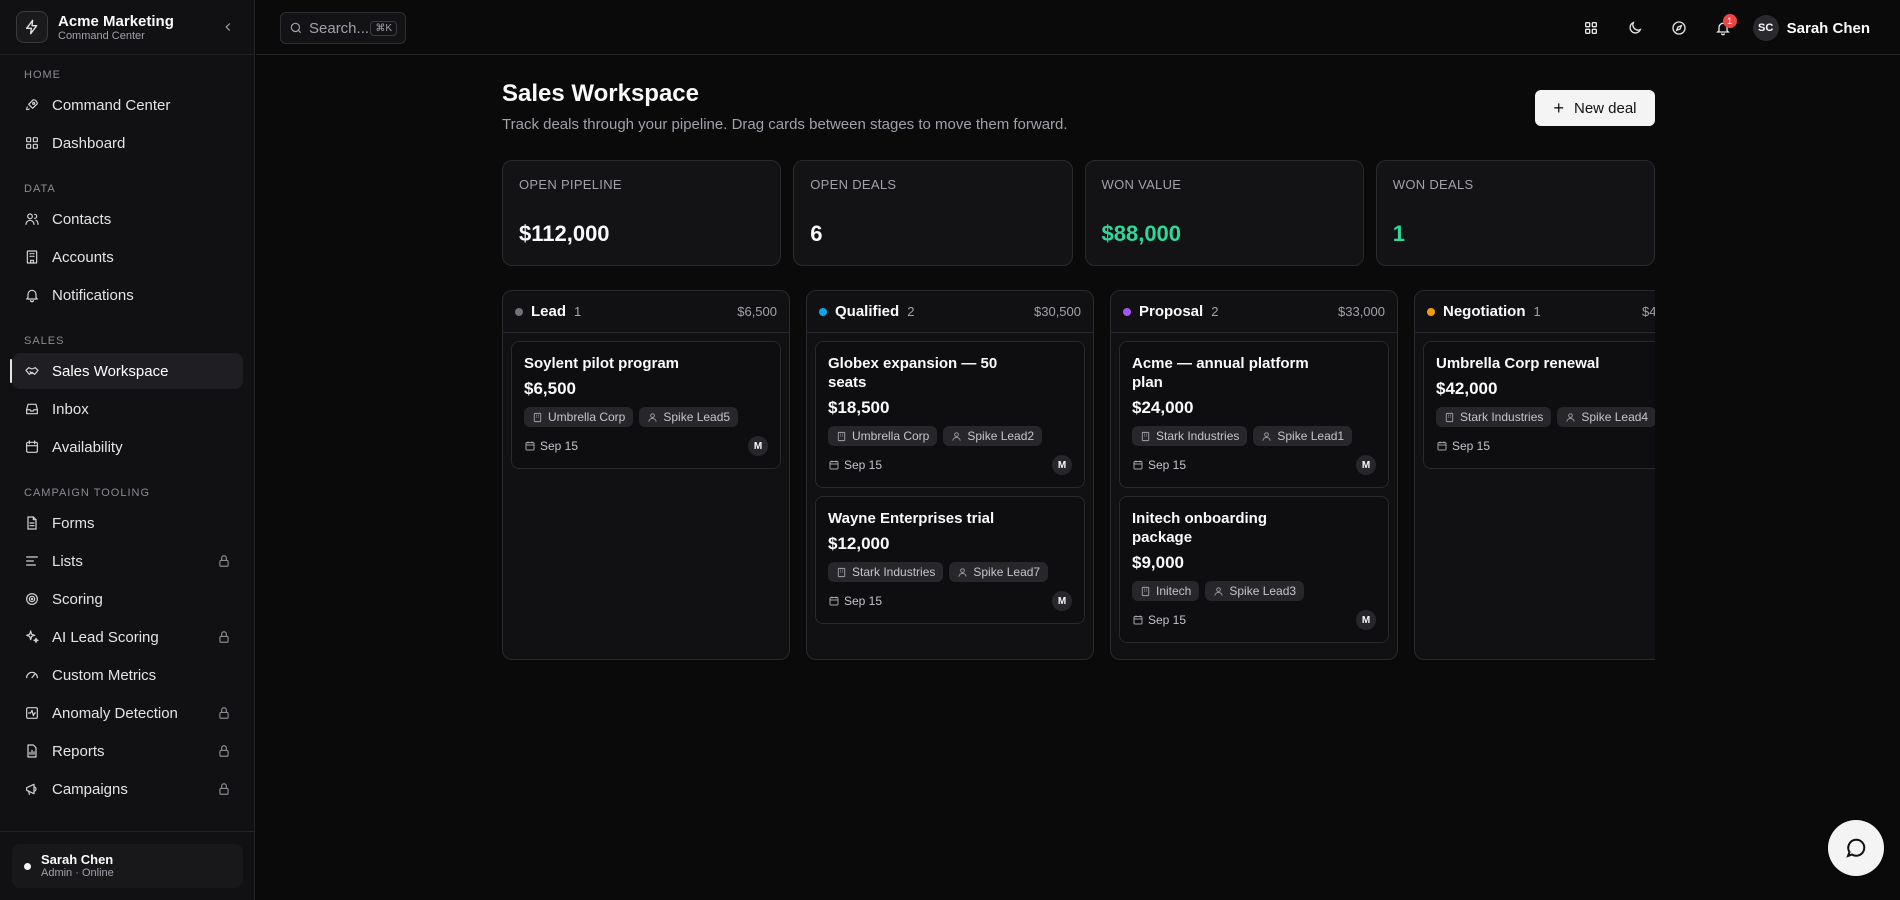  Describe the element at coordinates (1224, 213) in the screenshot. I see `stat-card: WON VALUE $88,000` at that location.